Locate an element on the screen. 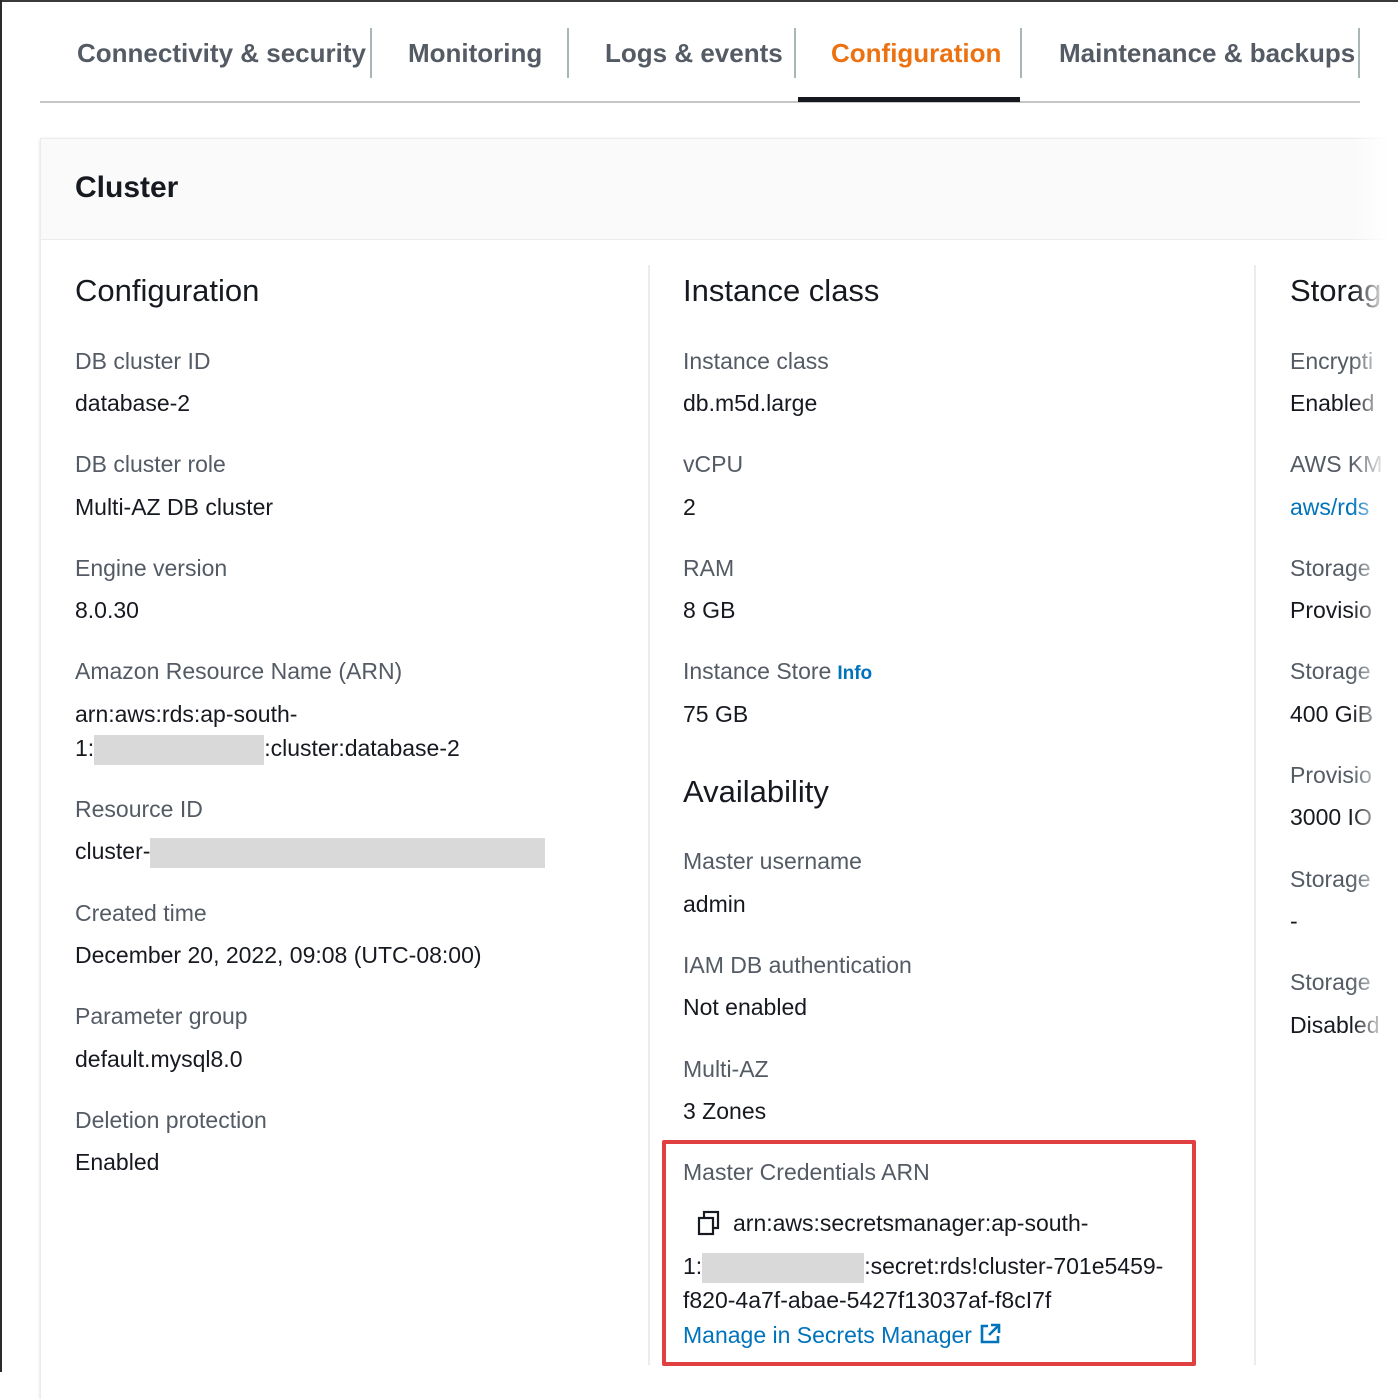  parameter-group-label: Parameter group is located at coordinates (161, 1016).